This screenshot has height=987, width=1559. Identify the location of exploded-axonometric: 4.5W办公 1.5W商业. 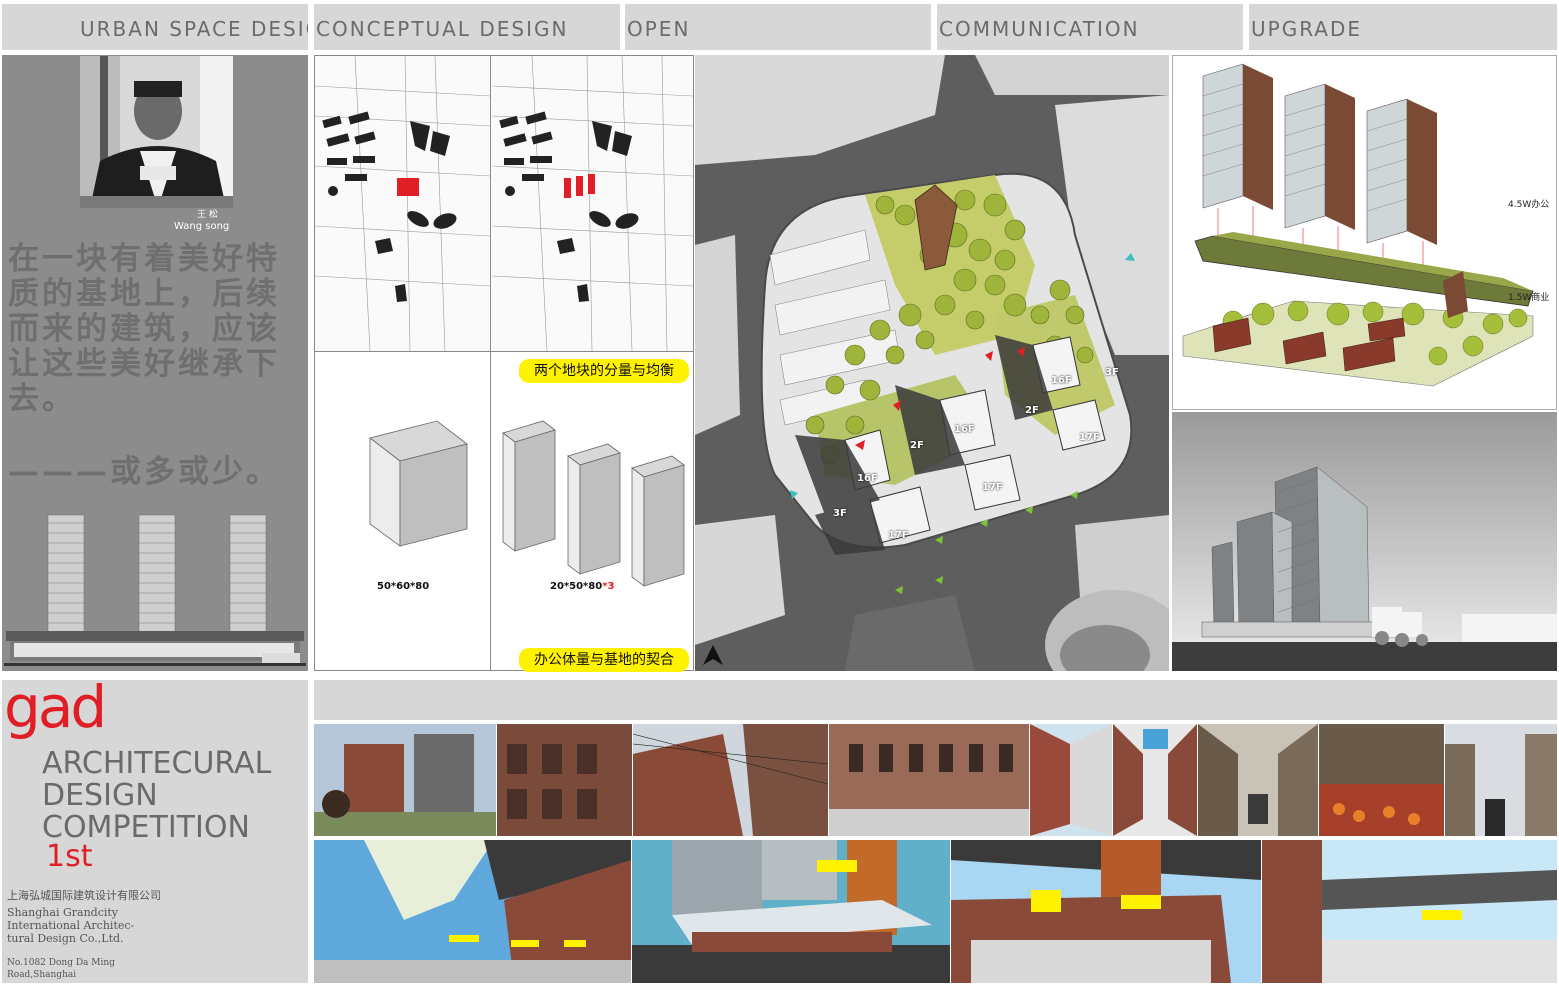
(1364, 232).